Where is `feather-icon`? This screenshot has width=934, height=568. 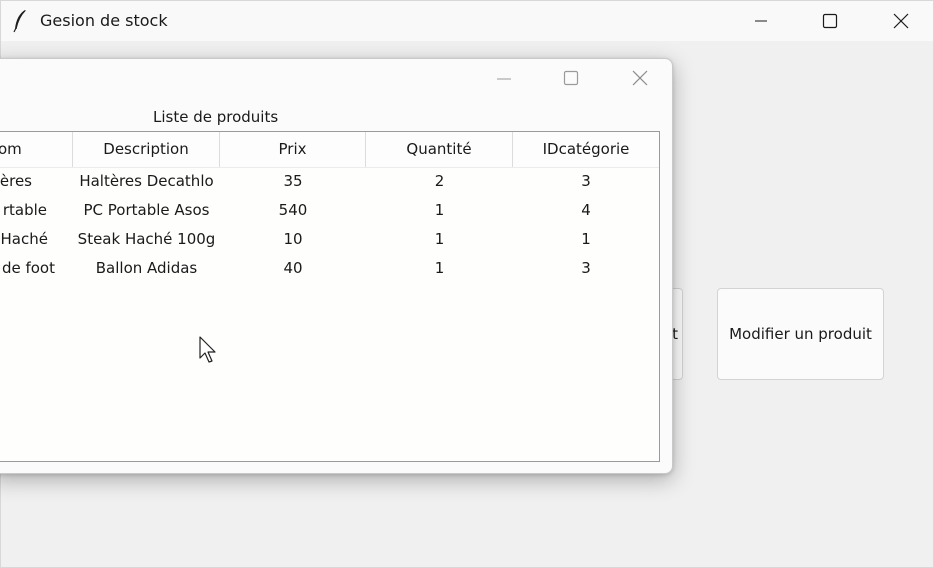
feather-icon is located at coordinates (21, 21).